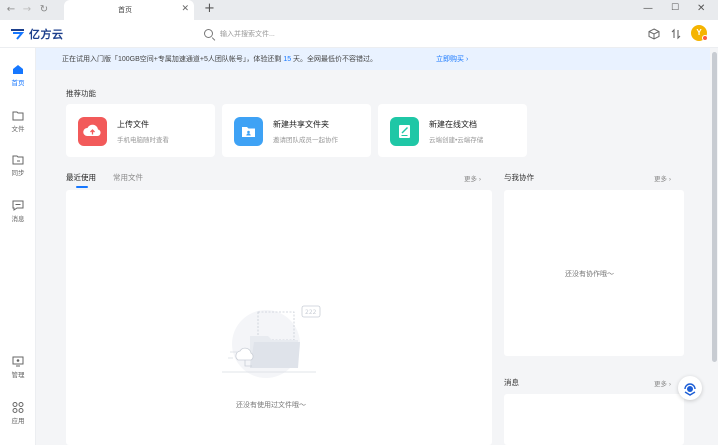 This screenshot has width=718, height=445. What do you see at coordinates (18, 371) in the screenshot?
I see `sidebar-item-manage: 管理` at bounding box center [18, 371].